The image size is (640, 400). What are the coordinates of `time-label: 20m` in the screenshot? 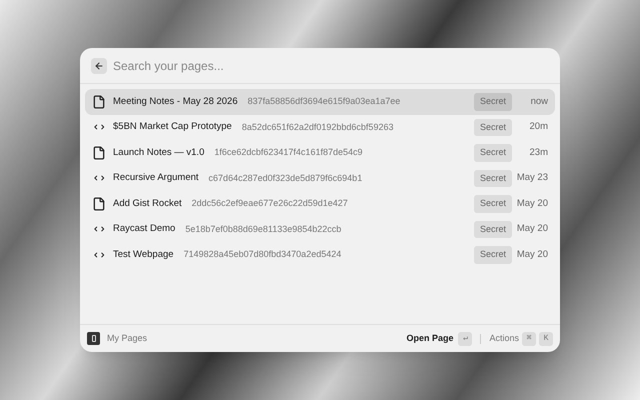 It's located at (538, 127).